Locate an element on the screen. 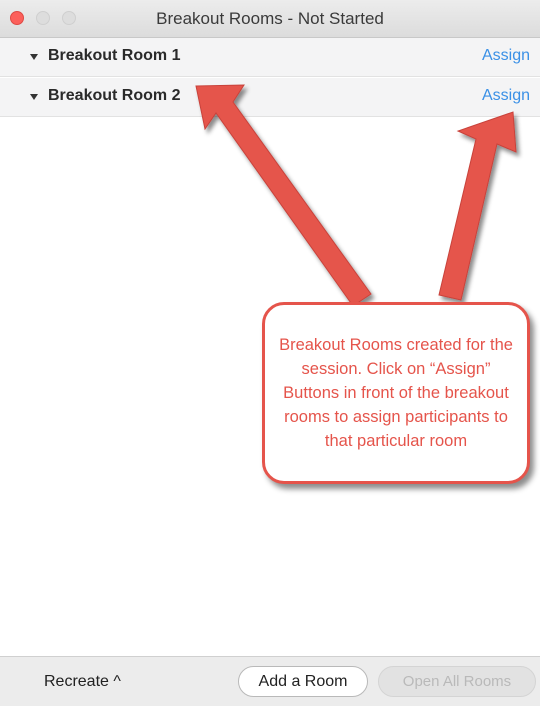 The width and height of the screenshot is (540, 706). recreate-button: Recreate ^ is located at coordinates (82, 682).